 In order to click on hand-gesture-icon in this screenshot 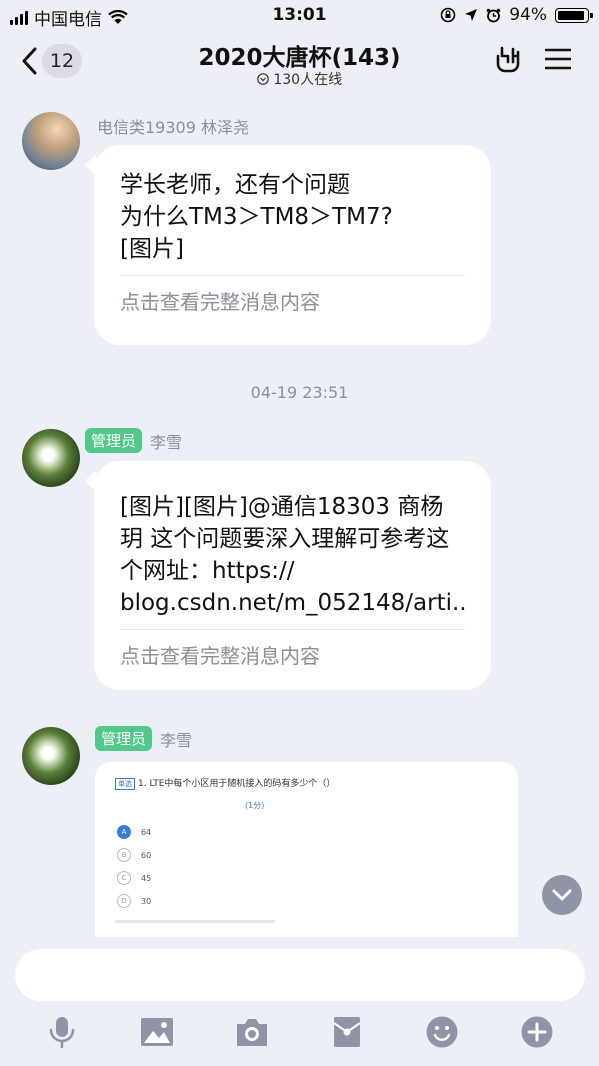, I will do `click(508, 59)`.